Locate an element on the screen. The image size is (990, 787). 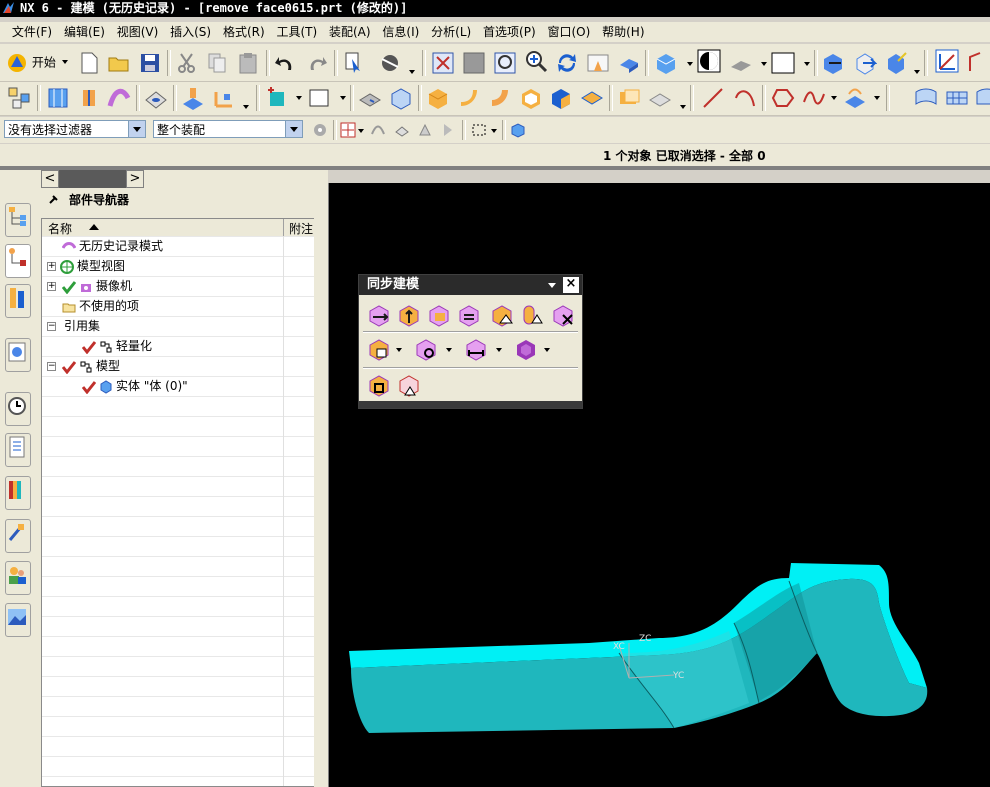
sync-modeling-toolbar: 同步建模 × is located at coordinates (470, 341).